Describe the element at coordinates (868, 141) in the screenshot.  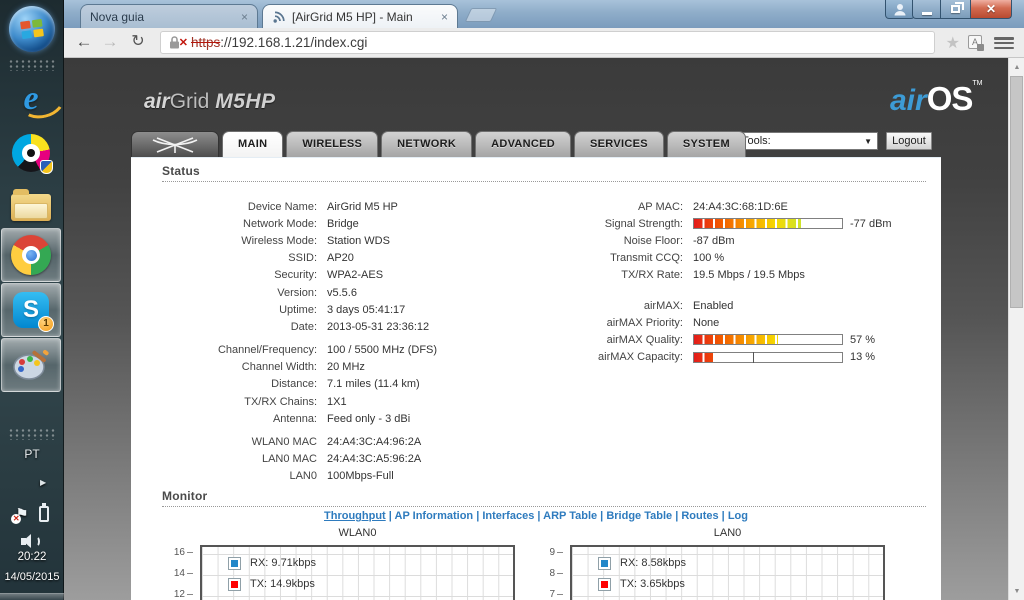
I see `chevron-down-icon: ▼` at that location.